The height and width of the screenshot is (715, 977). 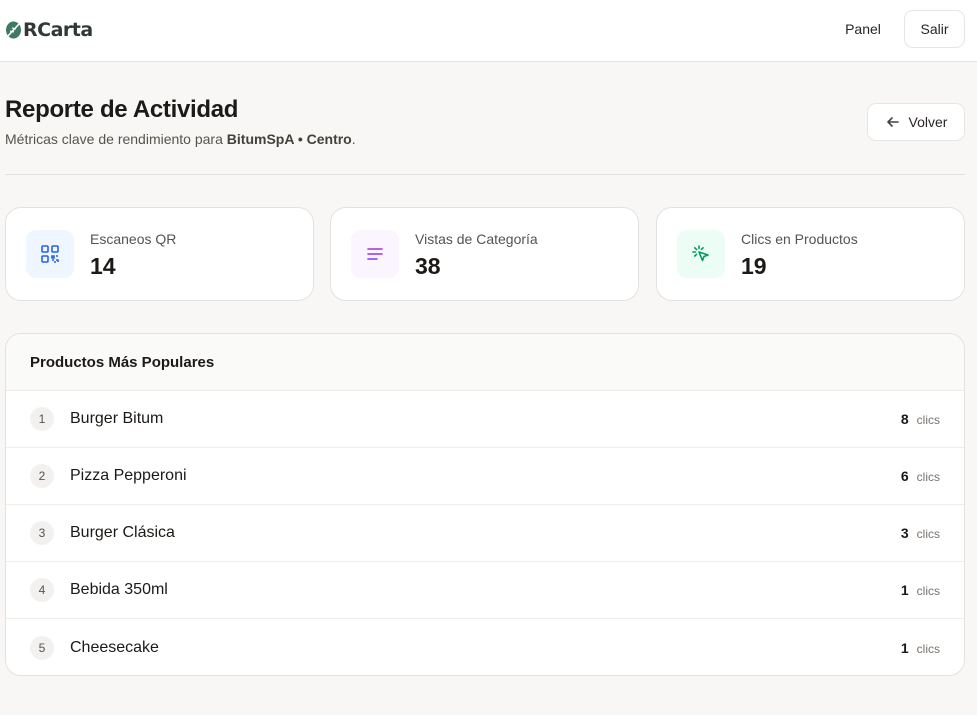 I want to click on logo-text: RCarta, so click(x=58, y=30).